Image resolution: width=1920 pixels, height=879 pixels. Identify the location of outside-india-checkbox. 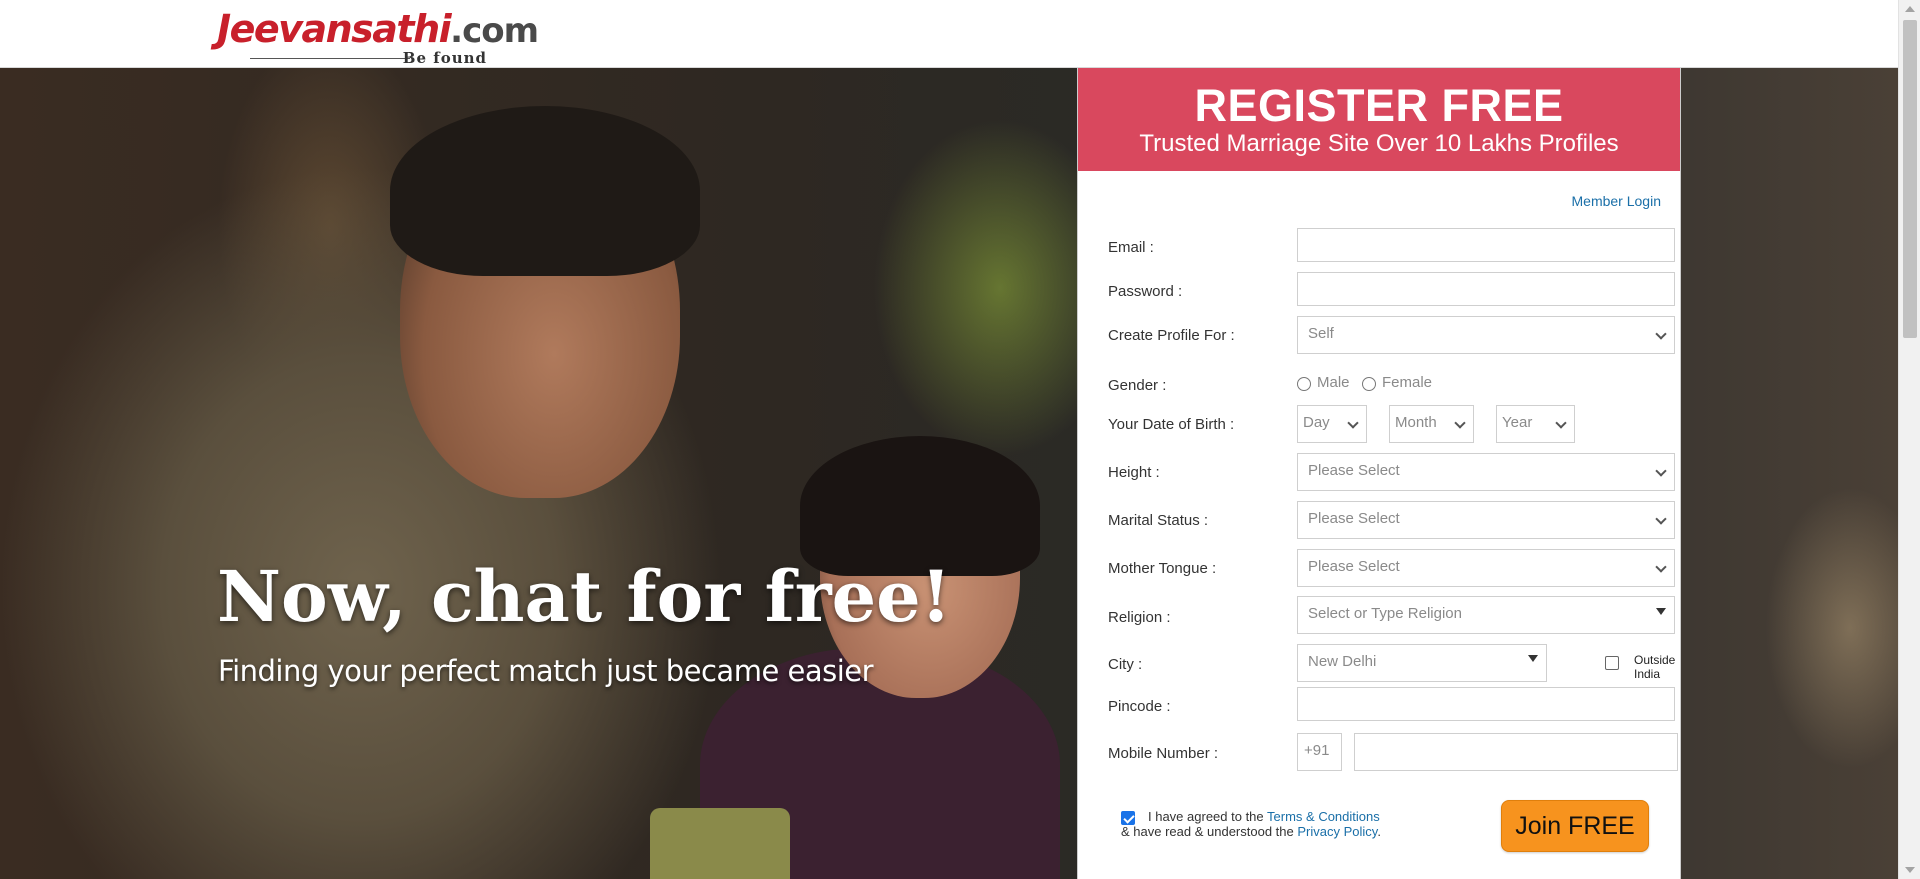
(1612, 663).